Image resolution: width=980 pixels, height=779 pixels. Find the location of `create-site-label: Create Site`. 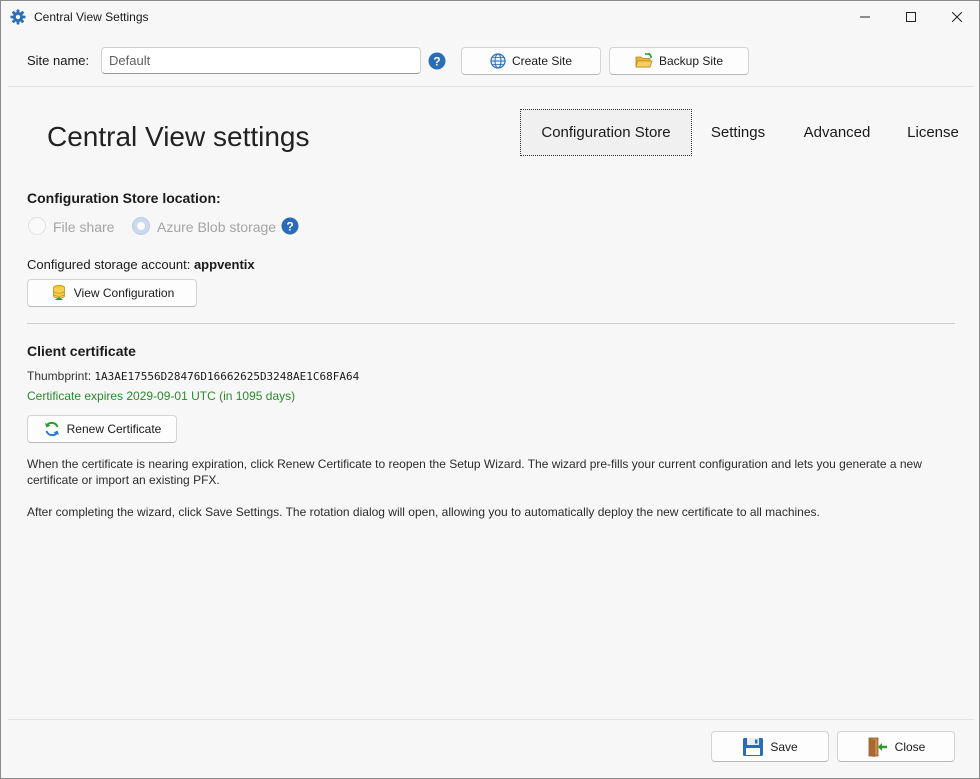

create-site-label: Create Site is located at coordinates (542, 61).